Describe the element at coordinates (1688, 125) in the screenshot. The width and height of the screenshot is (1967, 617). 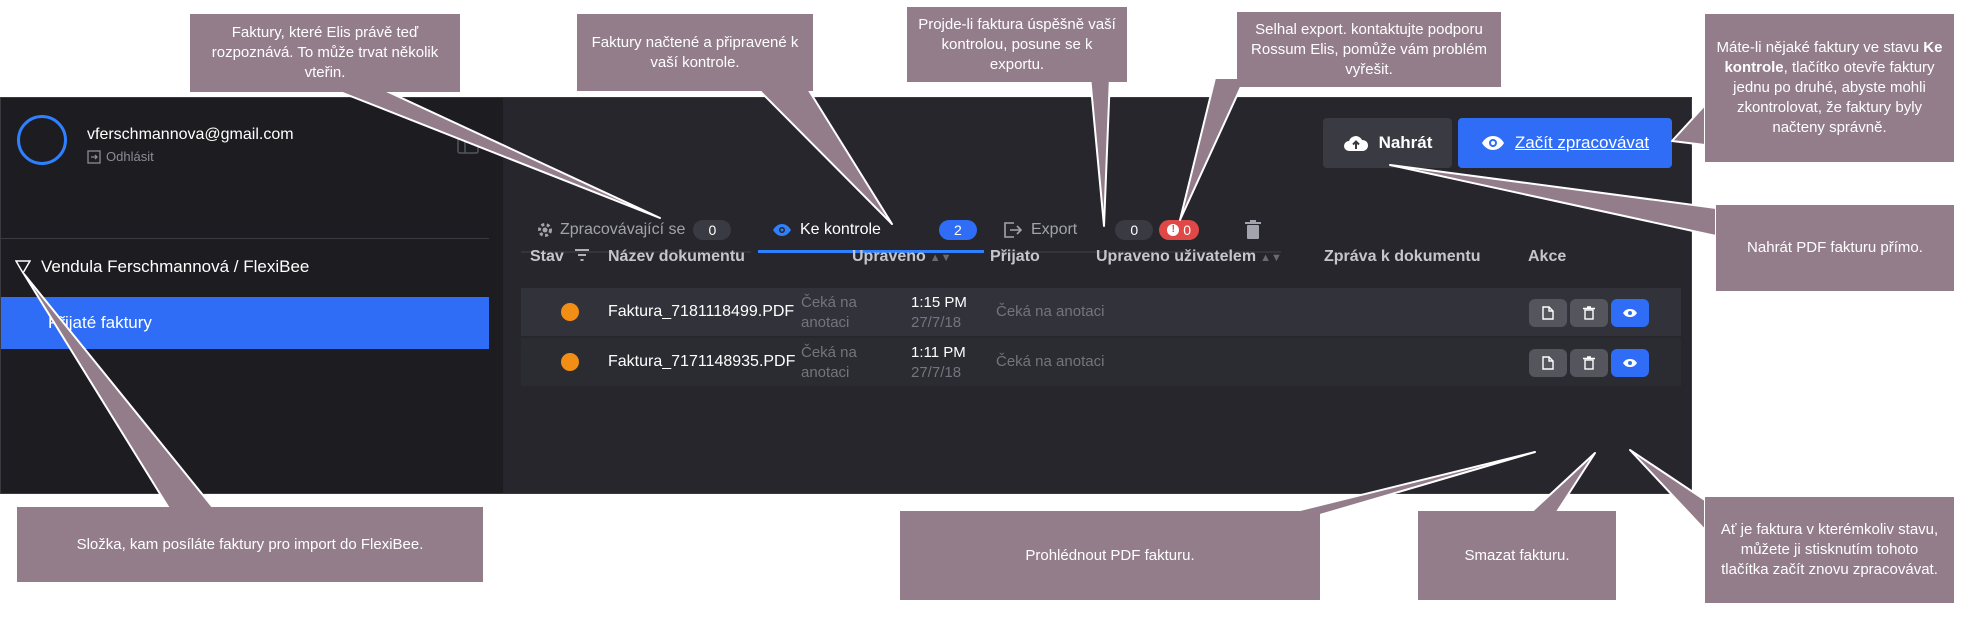
I see `pointer-start` at that location.